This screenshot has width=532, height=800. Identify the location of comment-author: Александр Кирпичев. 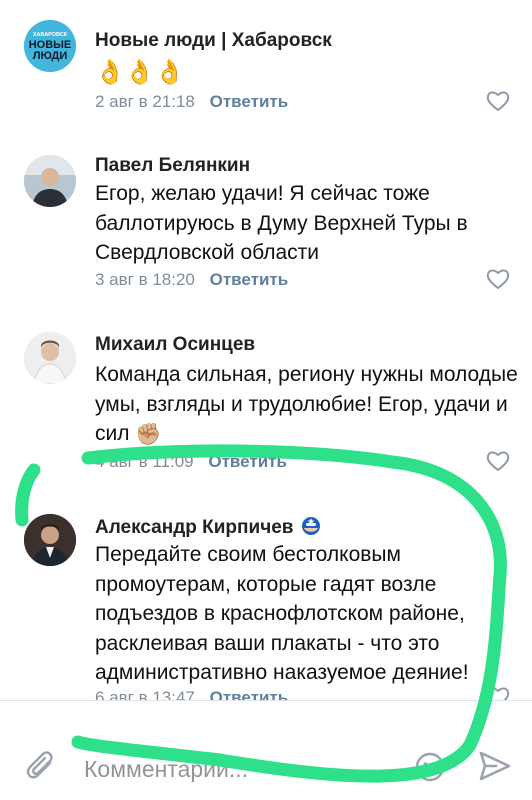
(208, 527).